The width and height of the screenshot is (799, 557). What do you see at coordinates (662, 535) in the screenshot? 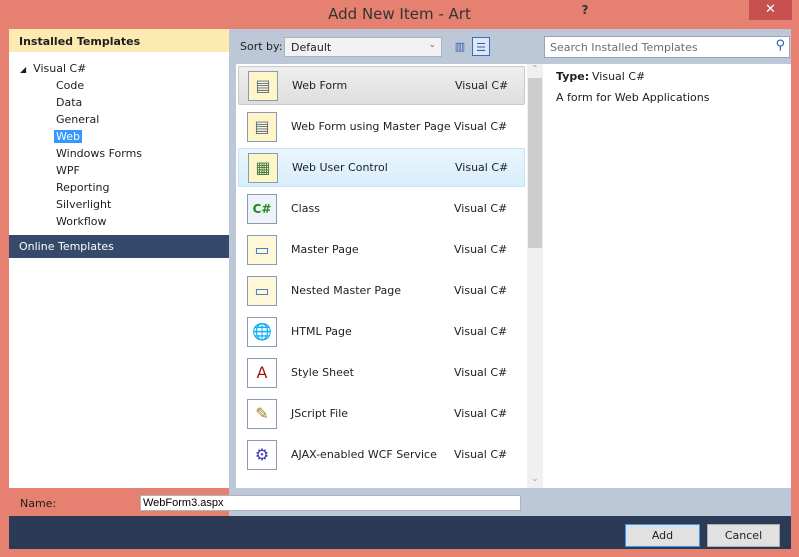
I see `add-button: Add` at bounding box center [662, 535].